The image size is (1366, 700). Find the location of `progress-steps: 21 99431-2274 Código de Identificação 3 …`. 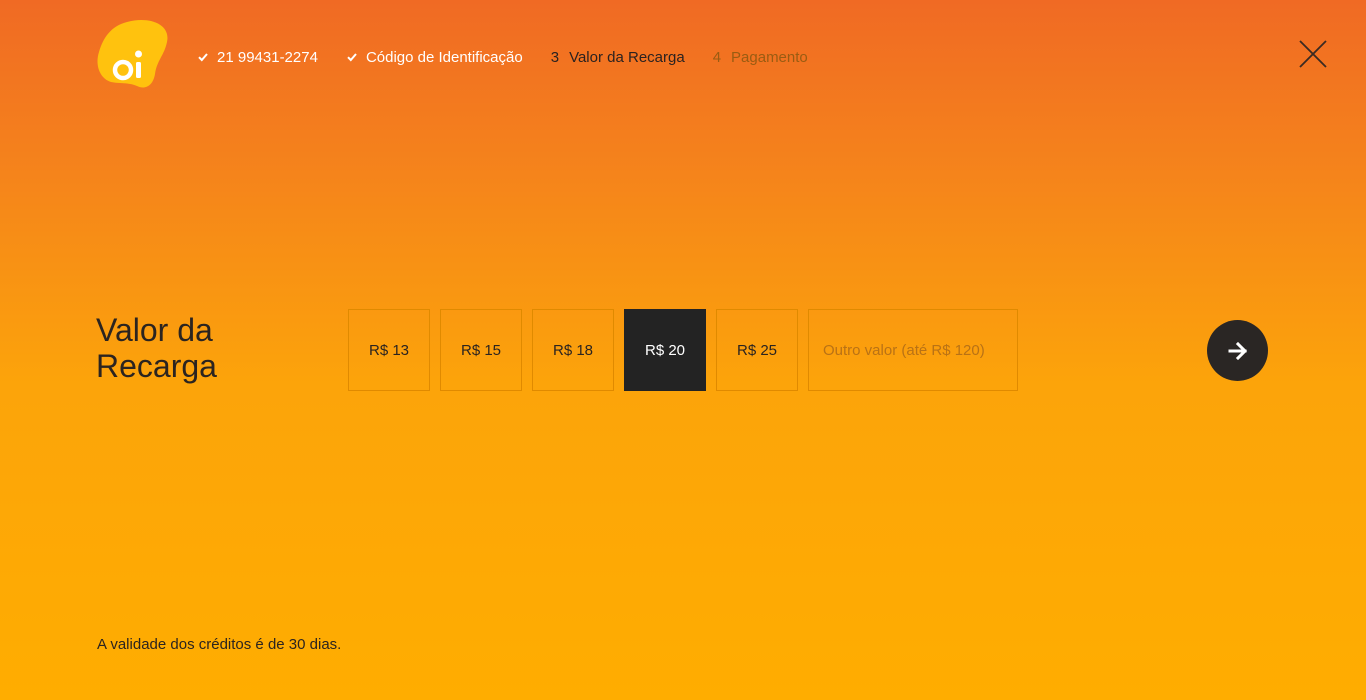

progress-steps: 21 99431-2274 Código de Identificação 3 … is located at coordinates (502, 57).